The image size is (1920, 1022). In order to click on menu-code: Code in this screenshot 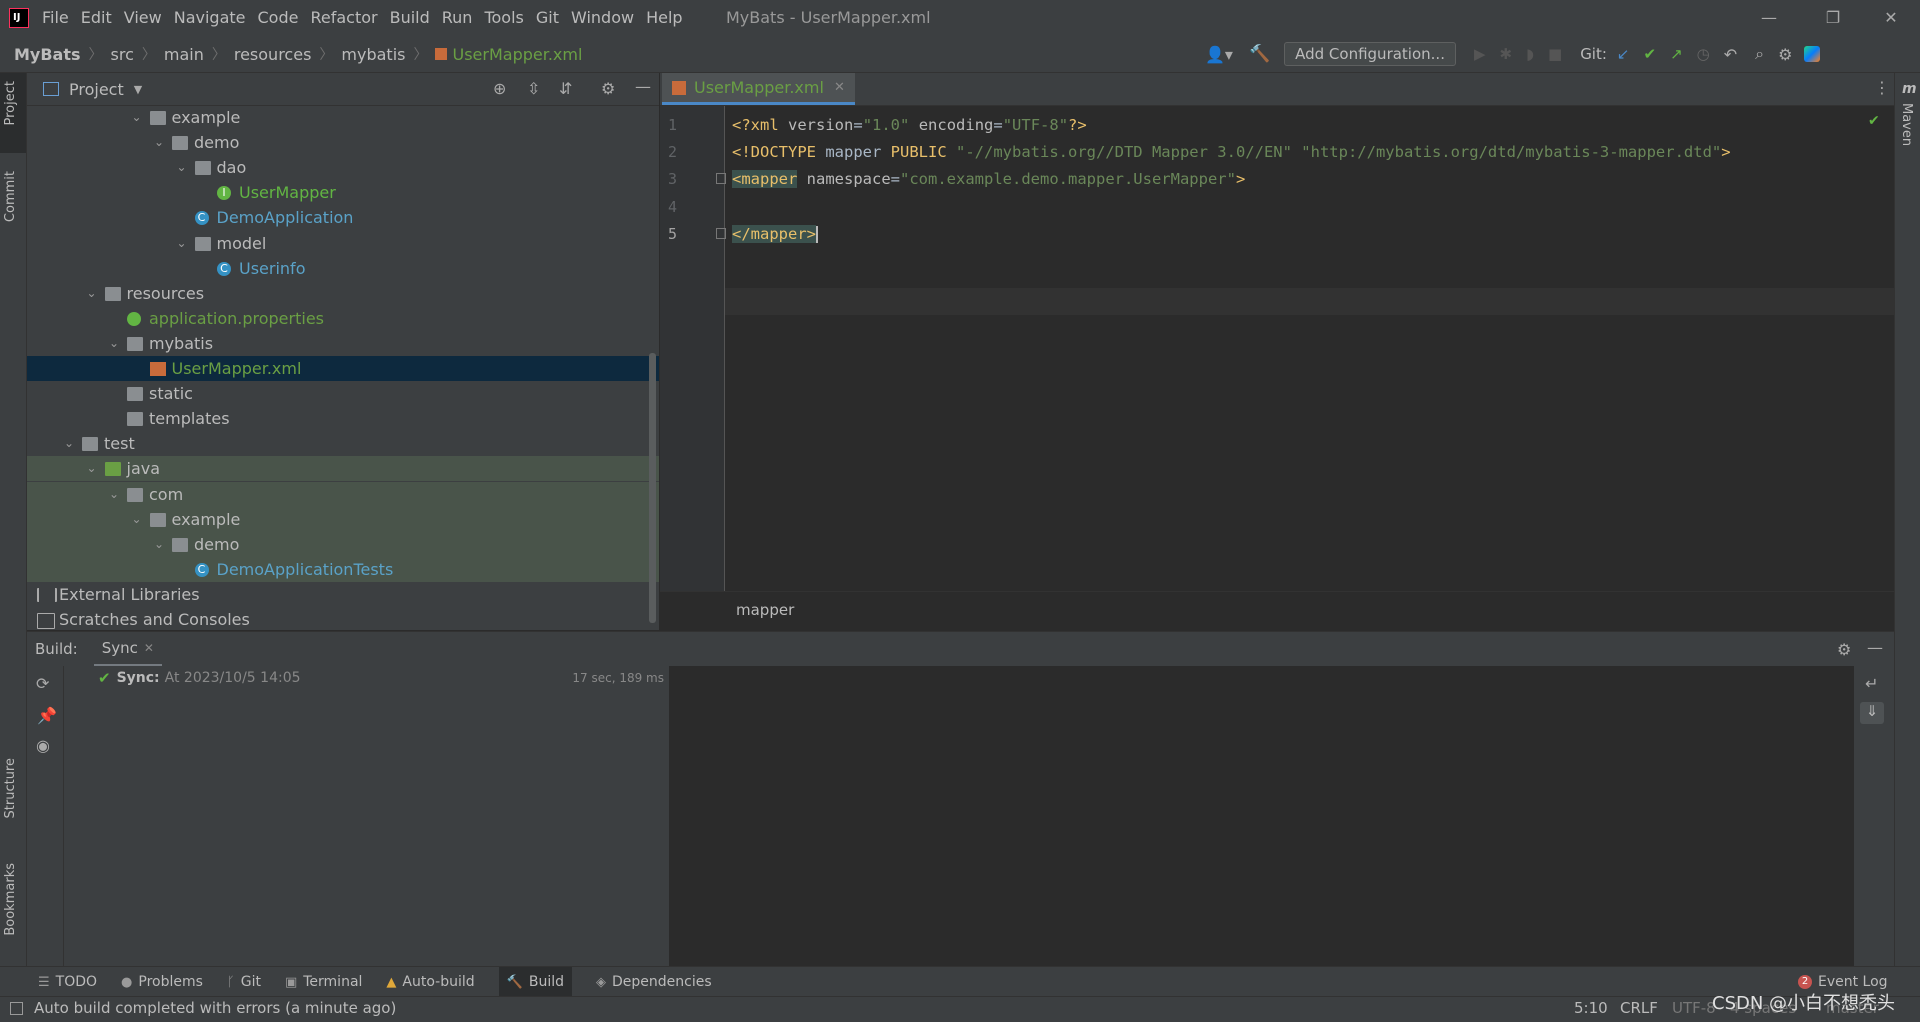, I will do `click(278, 18)`.